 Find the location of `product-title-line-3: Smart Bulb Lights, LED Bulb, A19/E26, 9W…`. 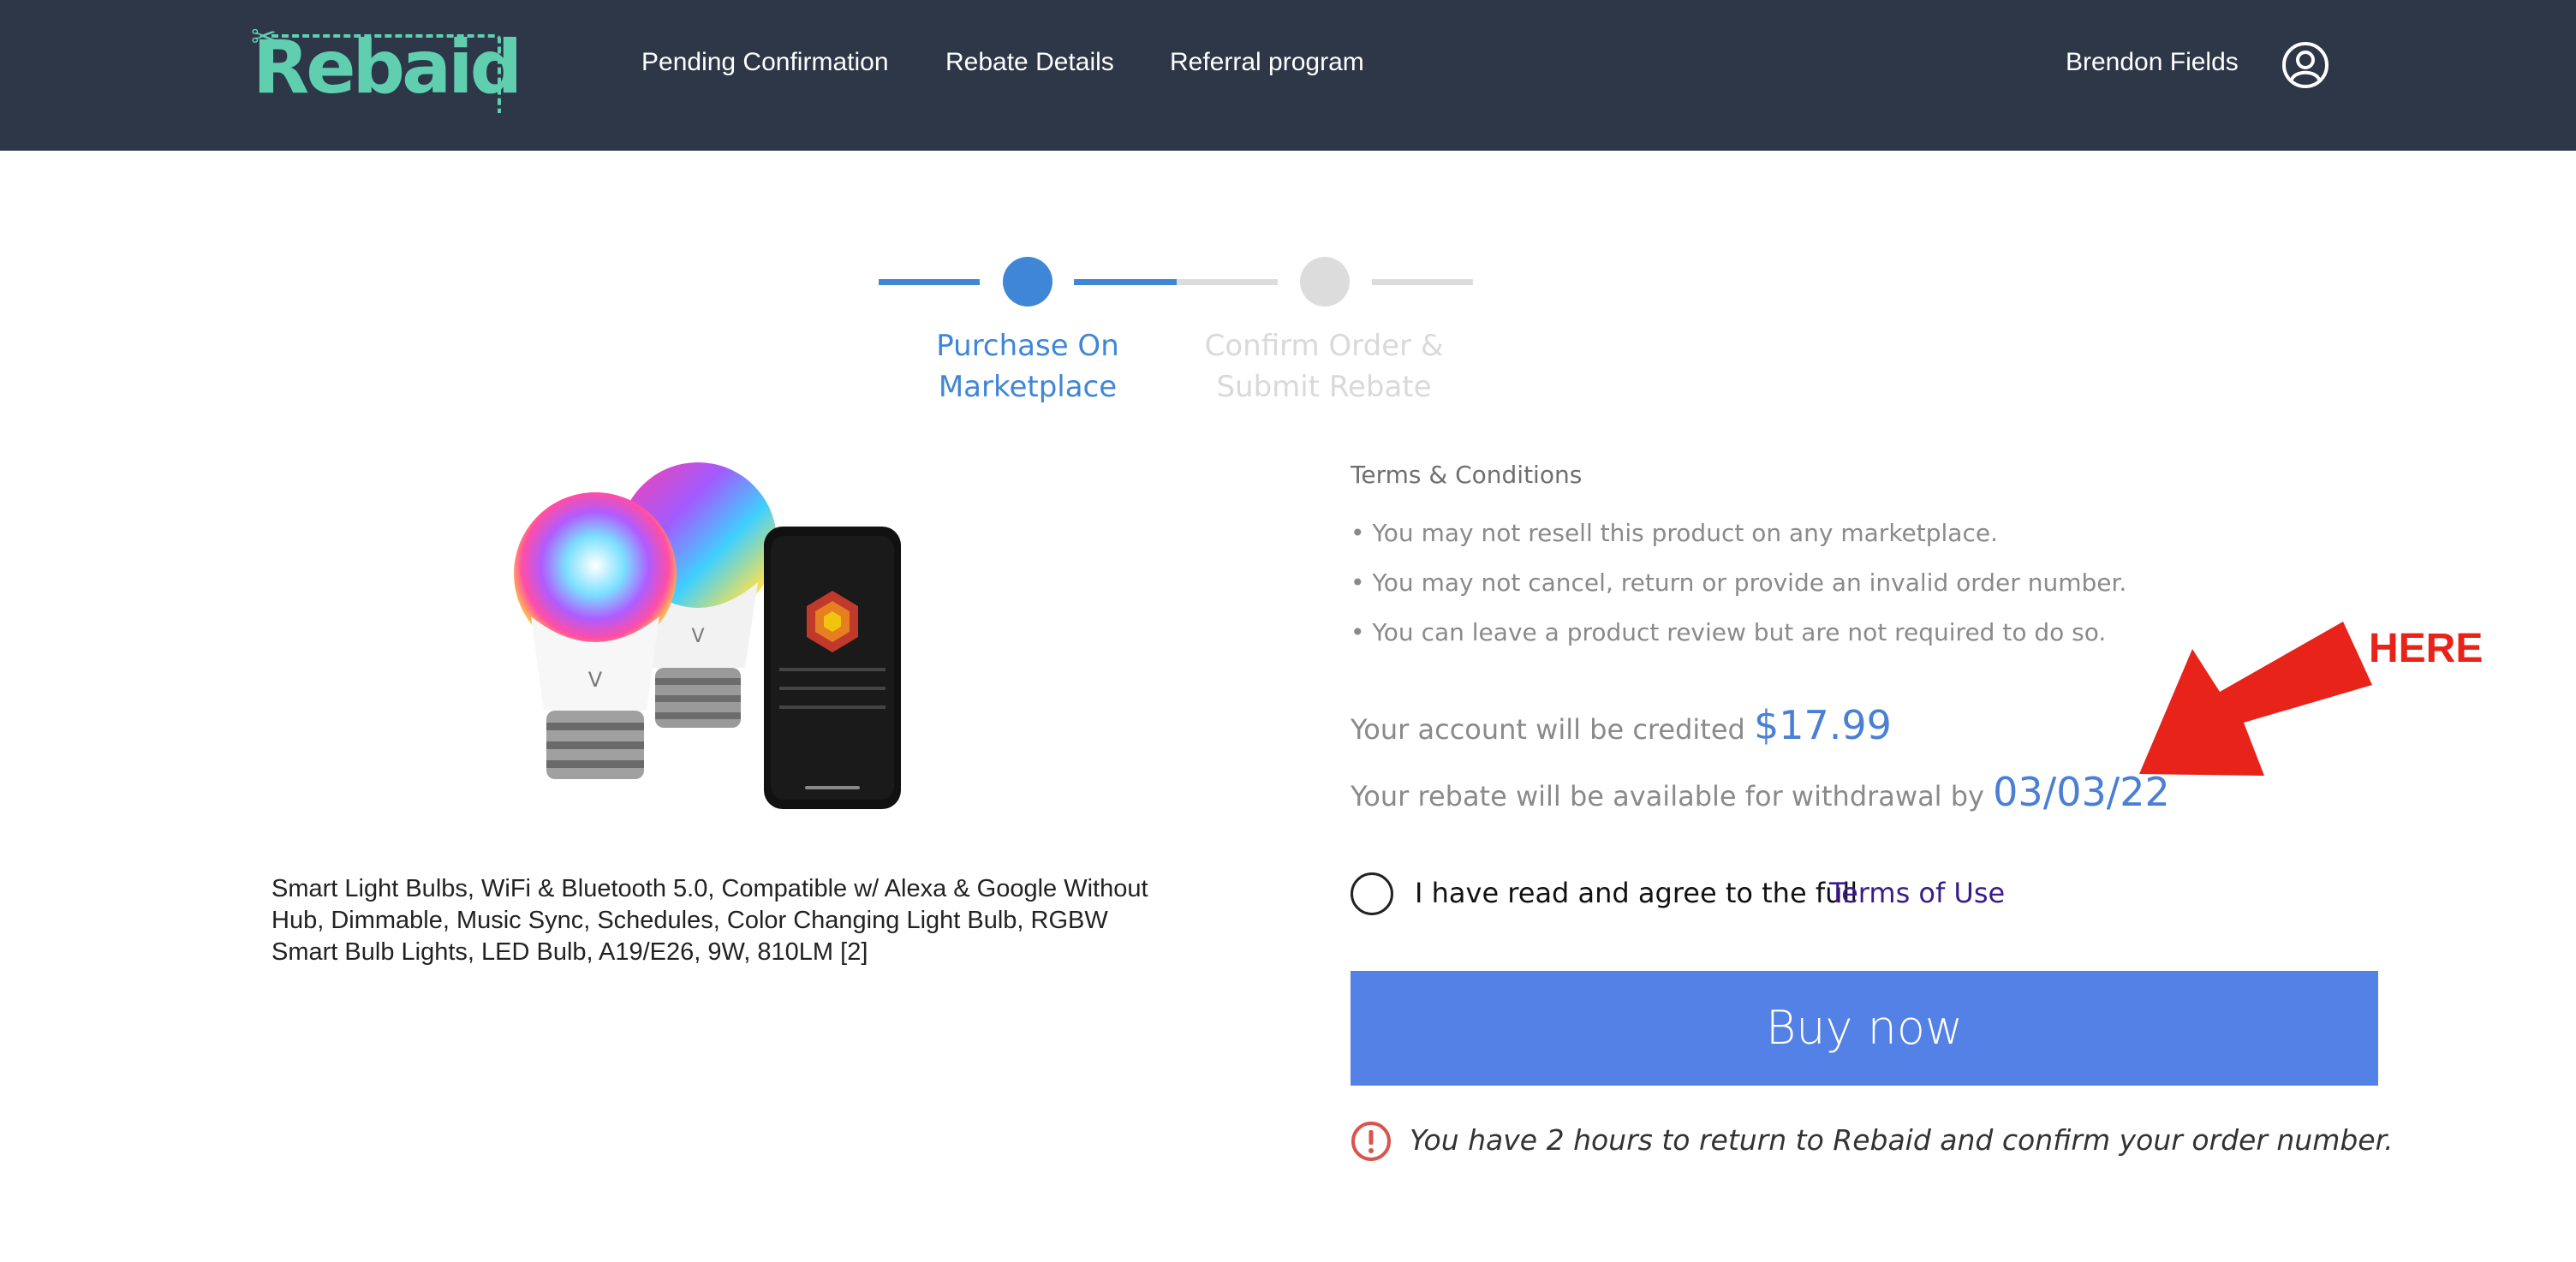

product-title-line-3: Smart Bulb Lights, LED Bulb, A19/E26, 9W… is located at coordinates (569, 952).